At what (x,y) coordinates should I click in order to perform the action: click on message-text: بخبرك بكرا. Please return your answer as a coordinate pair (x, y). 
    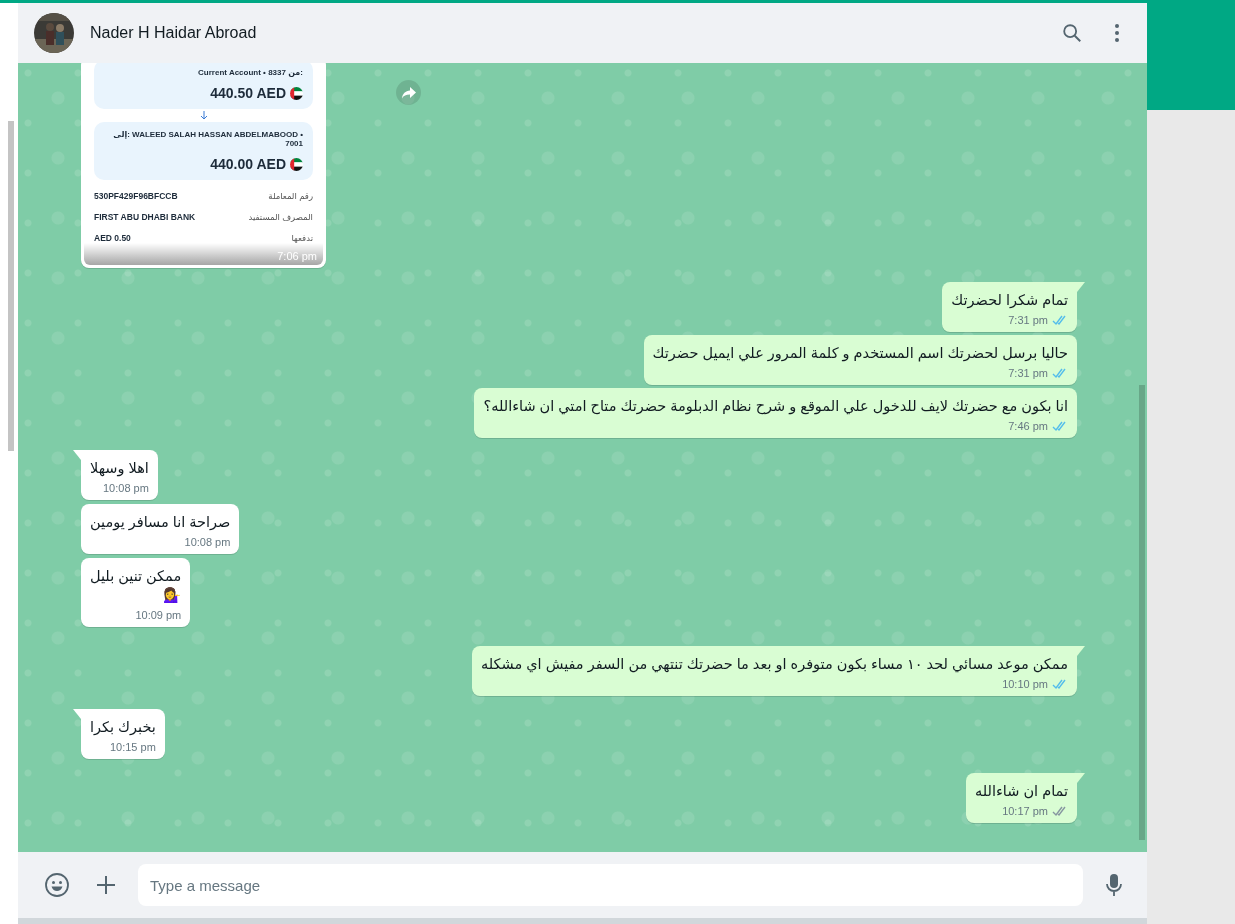
    Looking at the image, I should click on (123, 727).